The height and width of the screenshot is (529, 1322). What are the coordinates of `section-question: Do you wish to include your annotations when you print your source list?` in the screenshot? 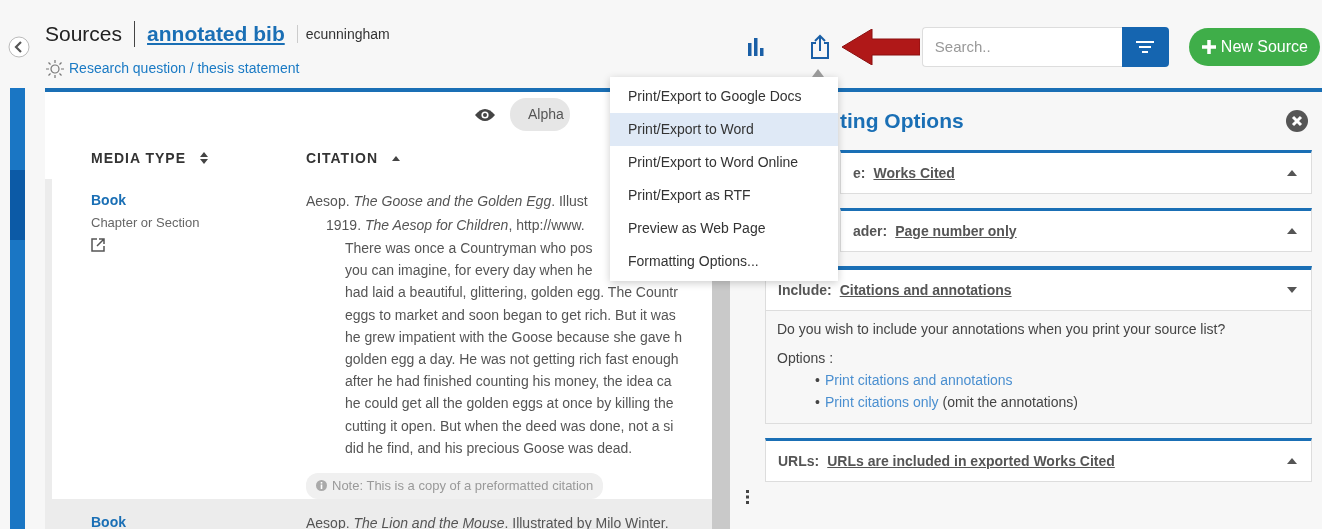 It's located at (1002, 329).